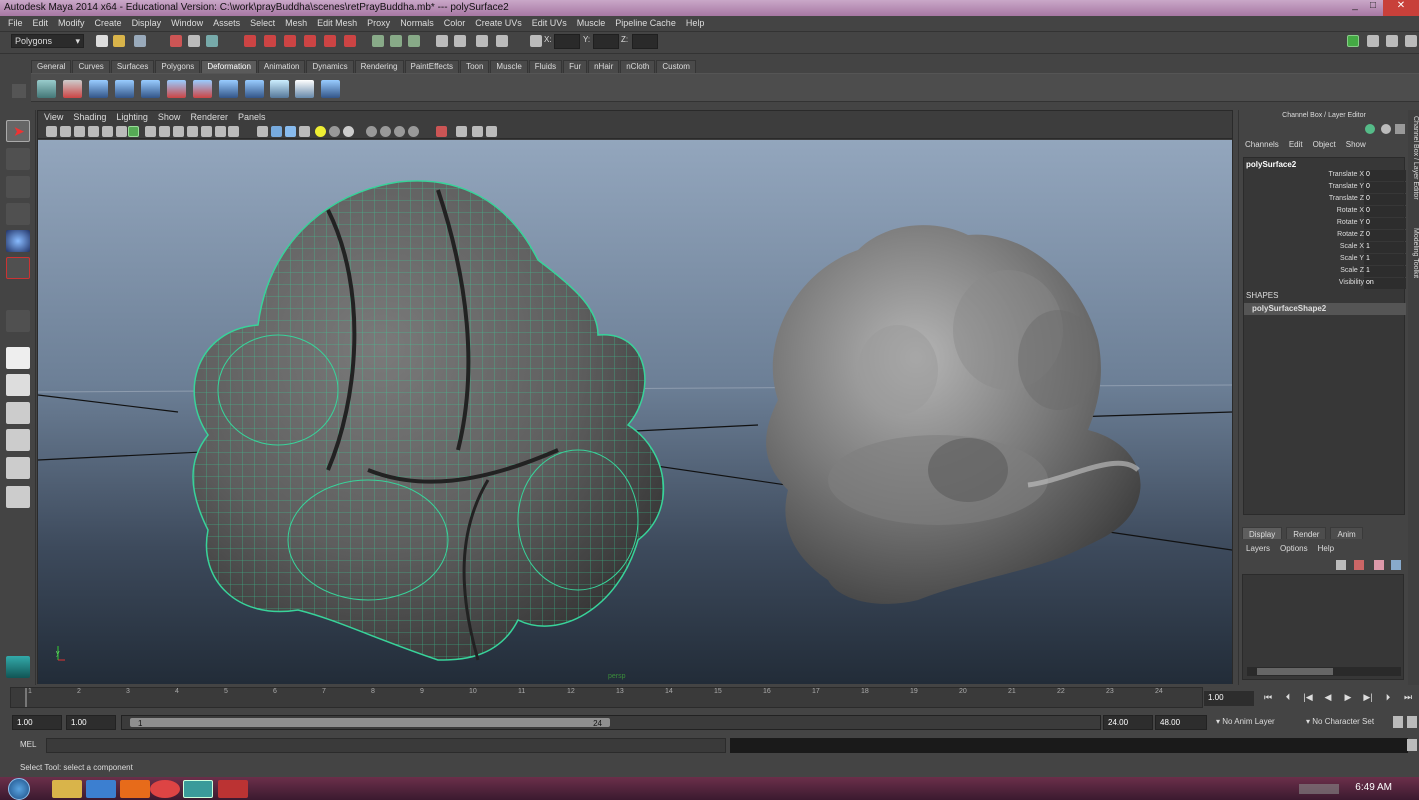 This screenshot has height=800, width=1419. What do you see at coordinates (1323, 627) in the screenshot?
I see `layer-list` at bounding box center [1323, 627].